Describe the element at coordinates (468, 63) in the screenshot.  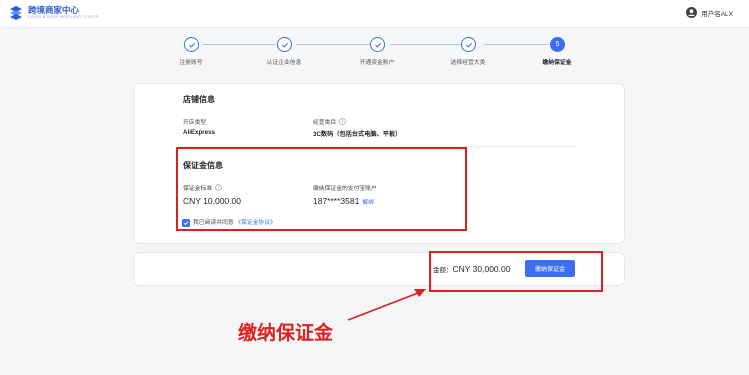
I see `step-label: 选择经营大类` at that location.